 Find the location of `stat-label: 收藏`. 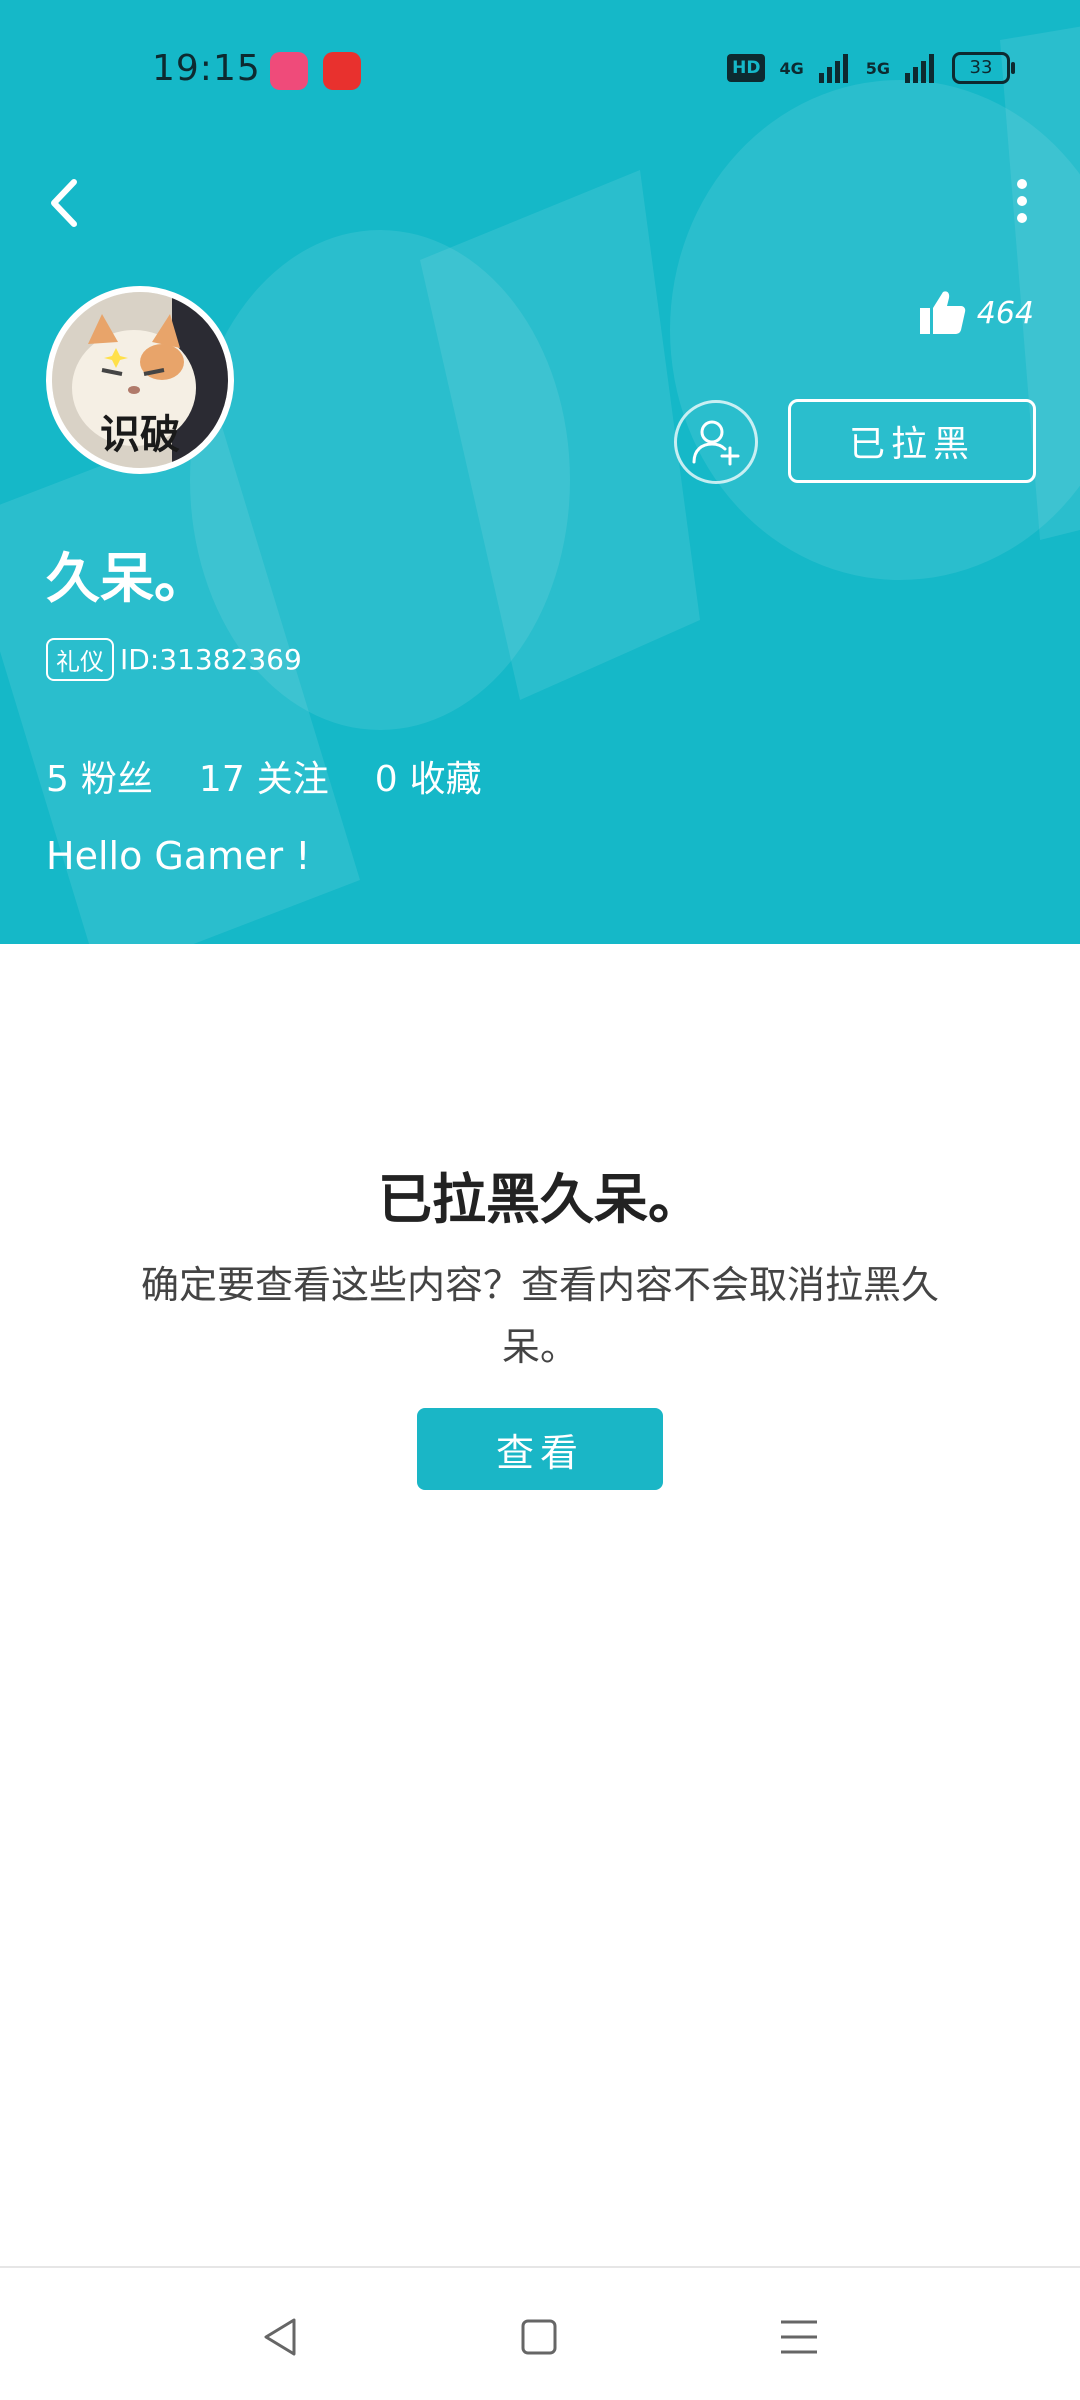

stat-label: 收藏 is located at coordinates (445, 779).